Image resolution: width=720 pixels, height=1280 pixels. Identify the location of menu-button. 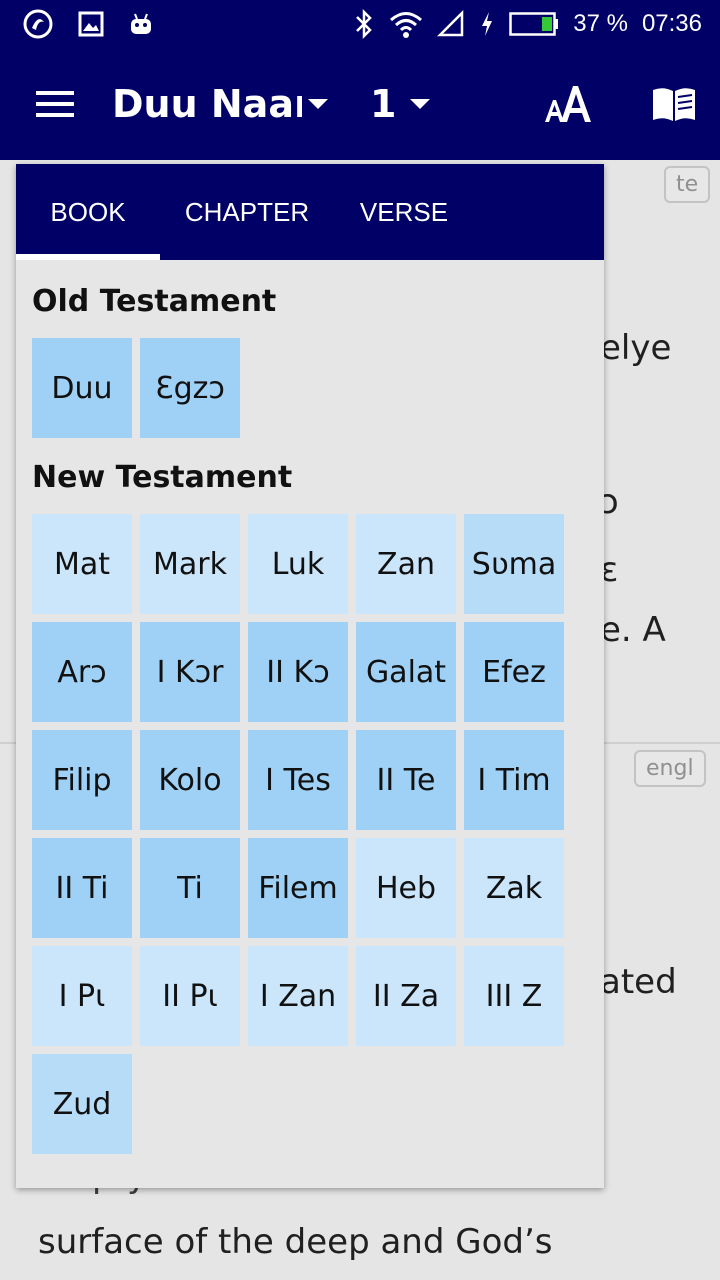
(56, 104).